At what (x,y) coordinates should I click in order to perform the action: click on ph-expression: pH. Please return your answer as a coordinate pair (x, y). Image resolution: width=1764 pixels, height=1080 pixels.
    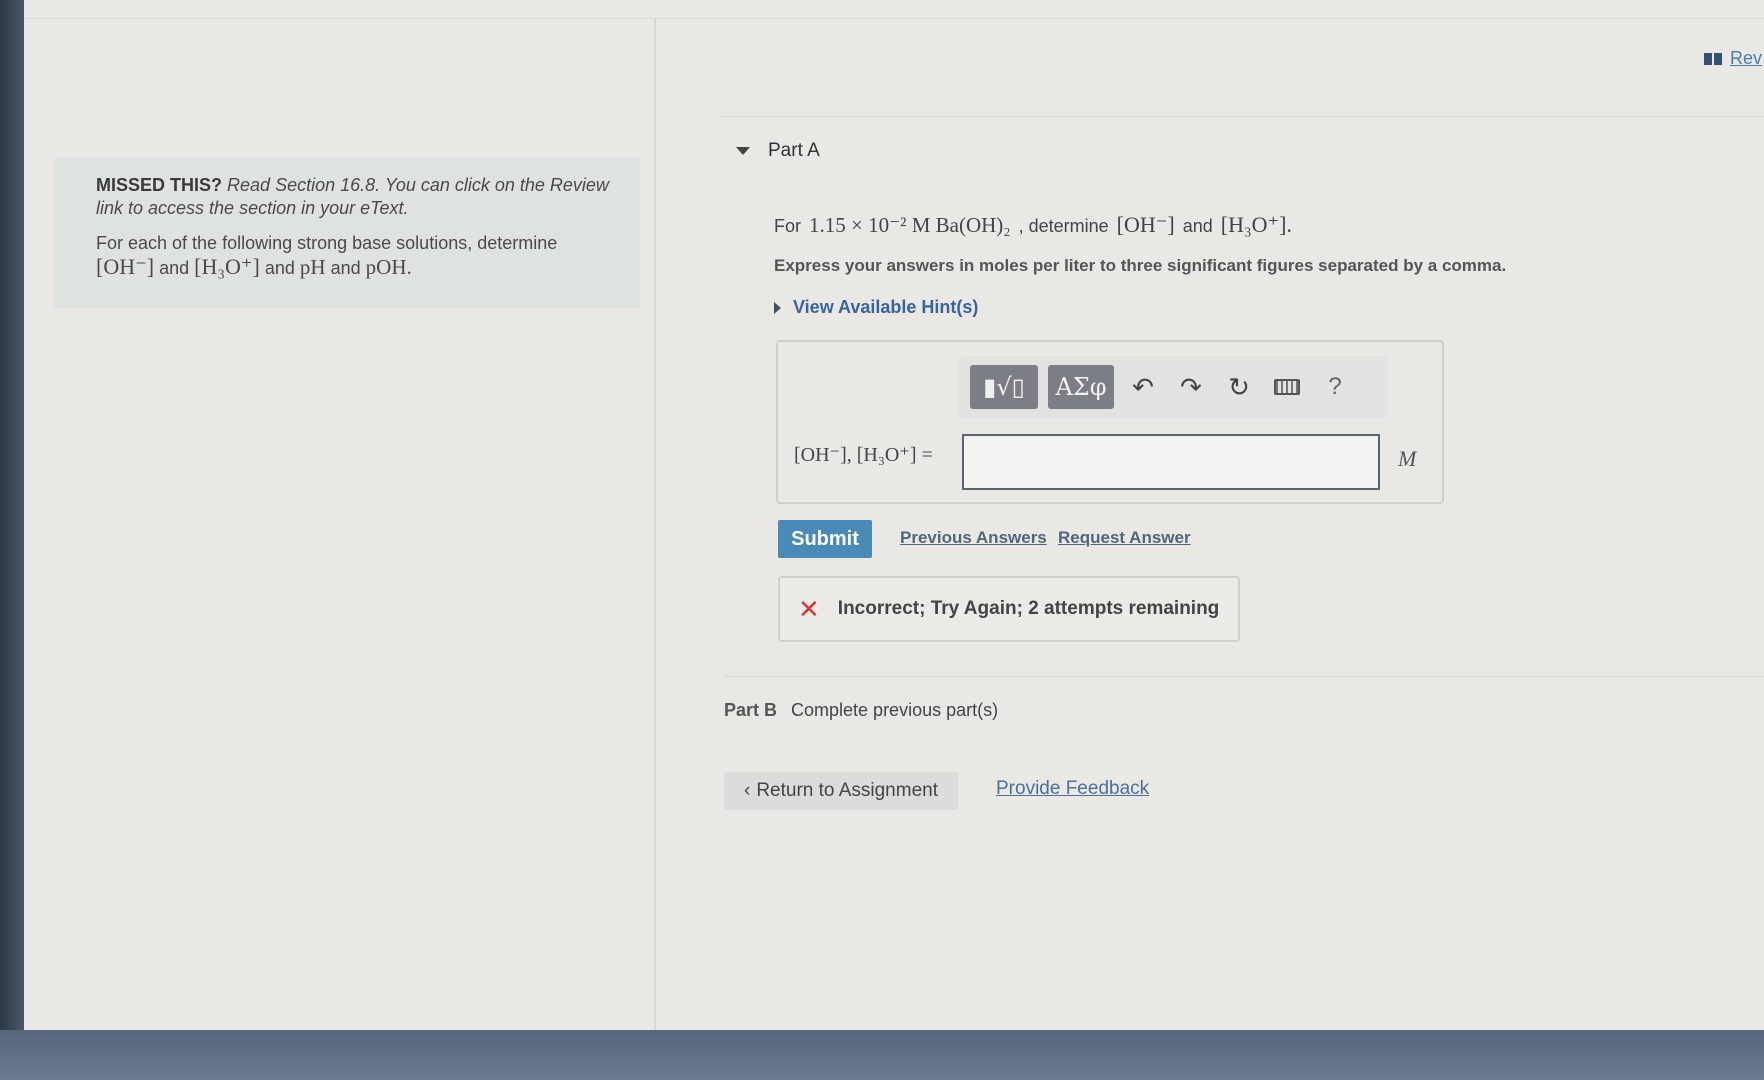
    Looking at the image, I should click on (312, 267).